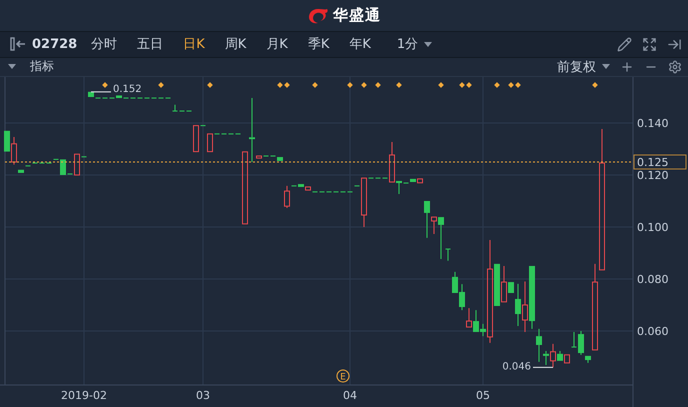 The width and height of the screenshot is (688, 407). I want to click on date-axis-label: 2019-02, so click(84, 395).